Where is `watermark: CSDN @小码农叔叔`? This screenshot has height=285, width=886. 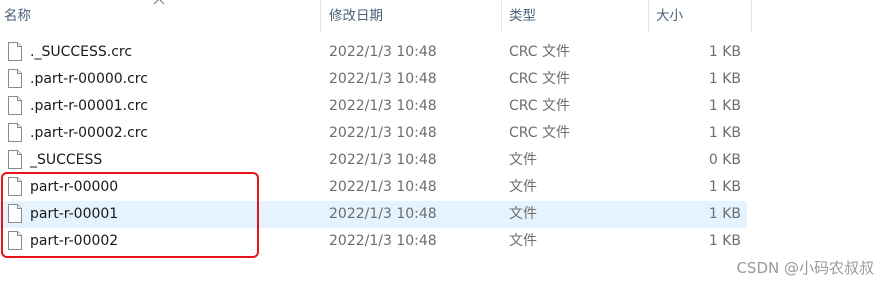 watermark: CSDN @小码农叔叔 is located at coordinates (805, 268).